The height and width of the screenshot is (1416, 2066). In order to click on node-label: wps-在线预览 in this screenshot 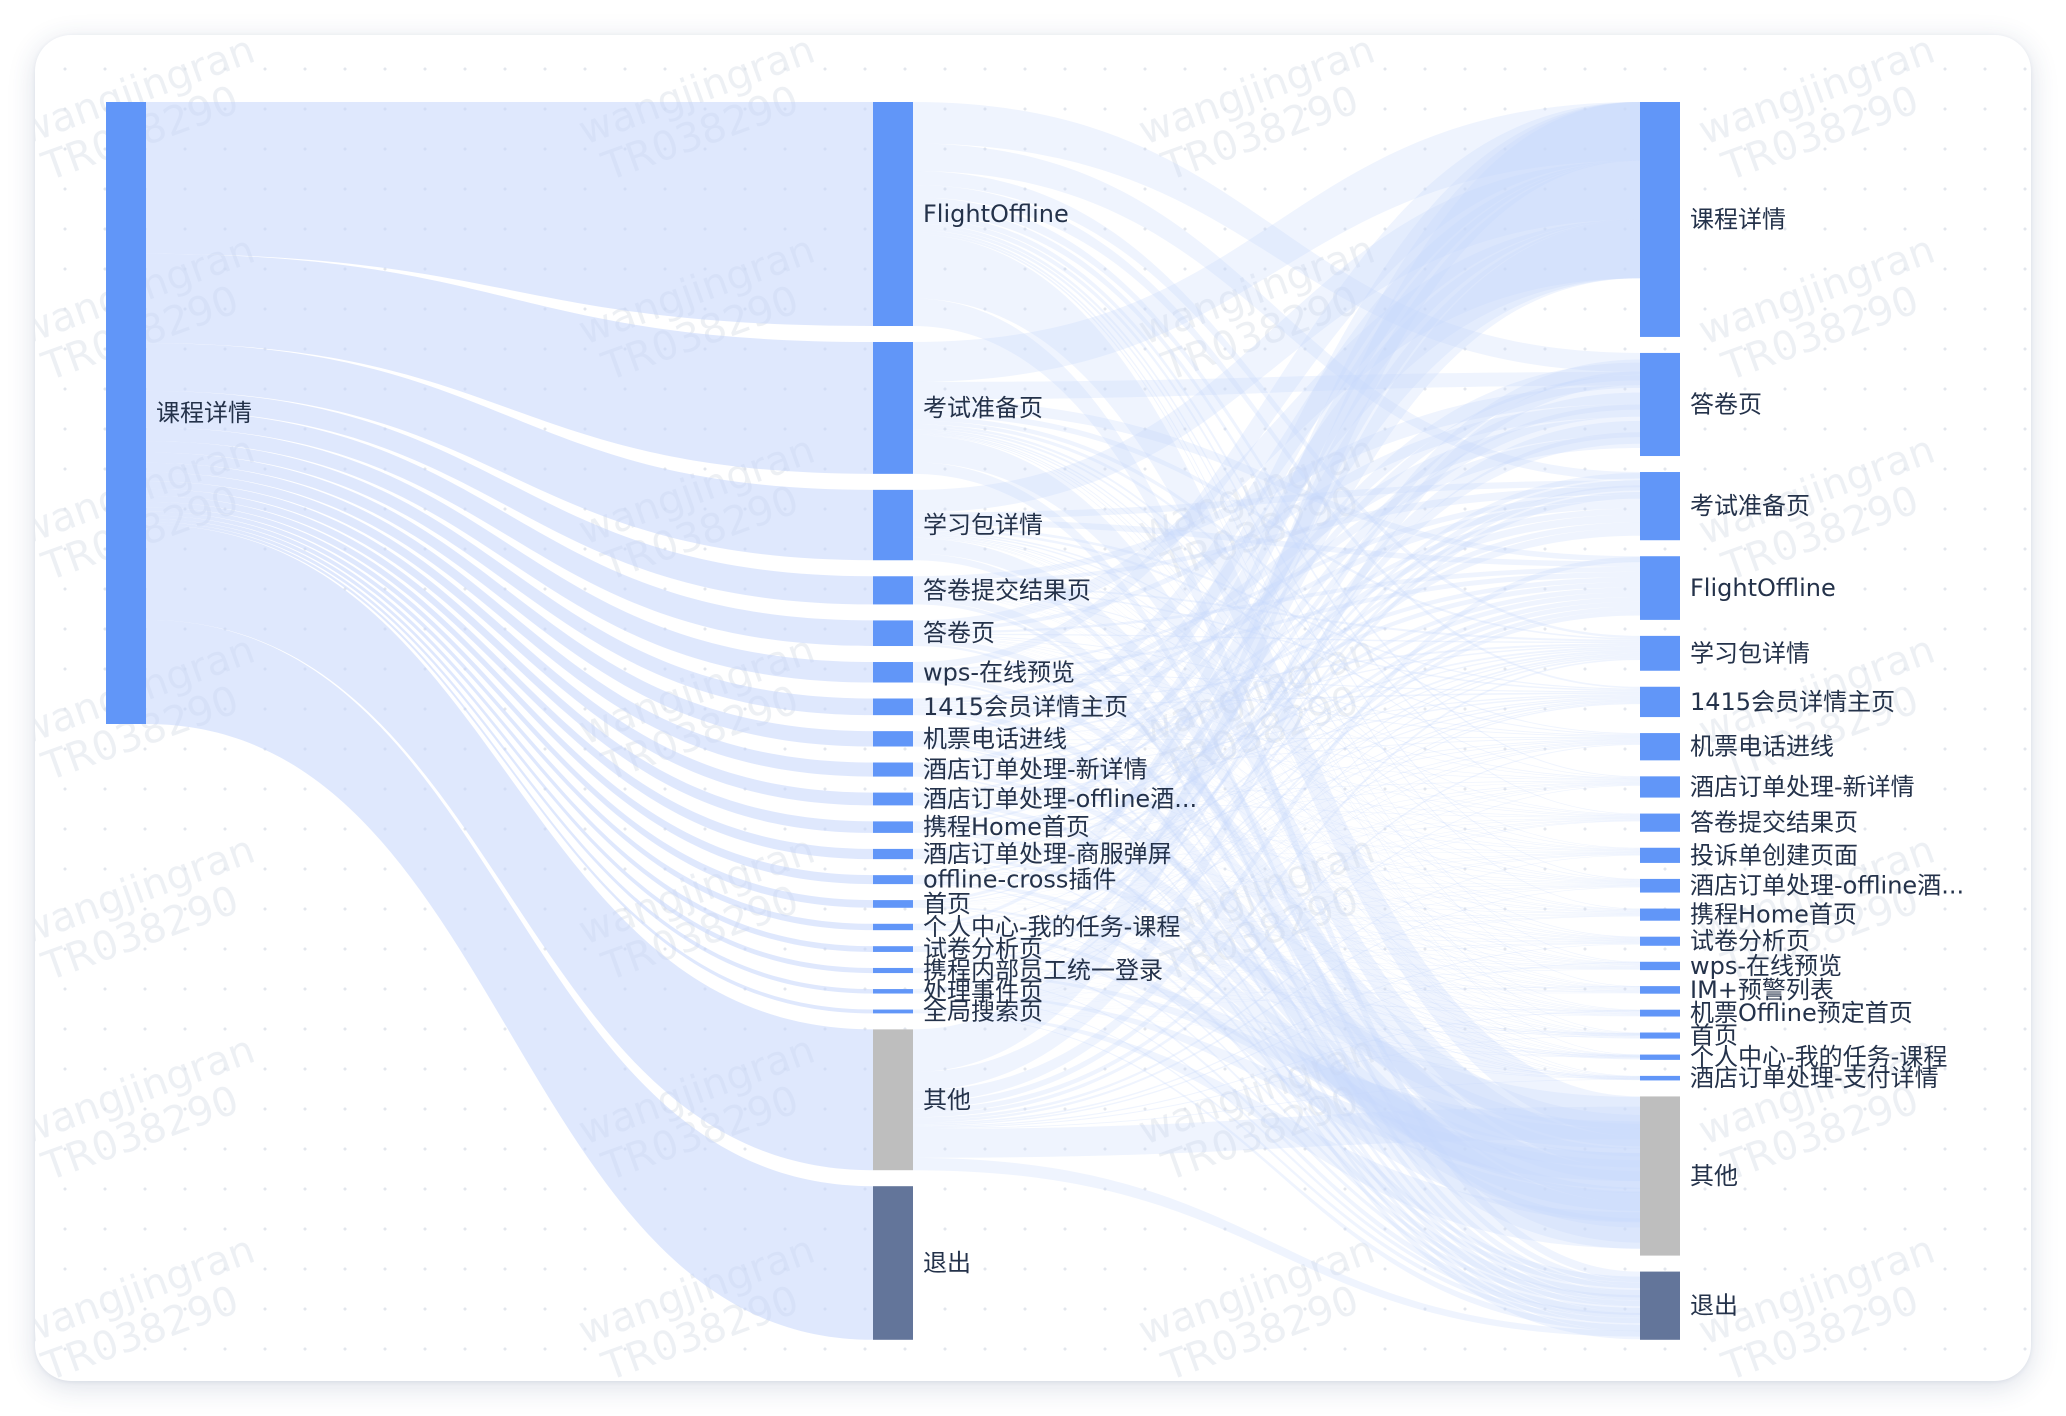, I will do `click(999, 672)`.